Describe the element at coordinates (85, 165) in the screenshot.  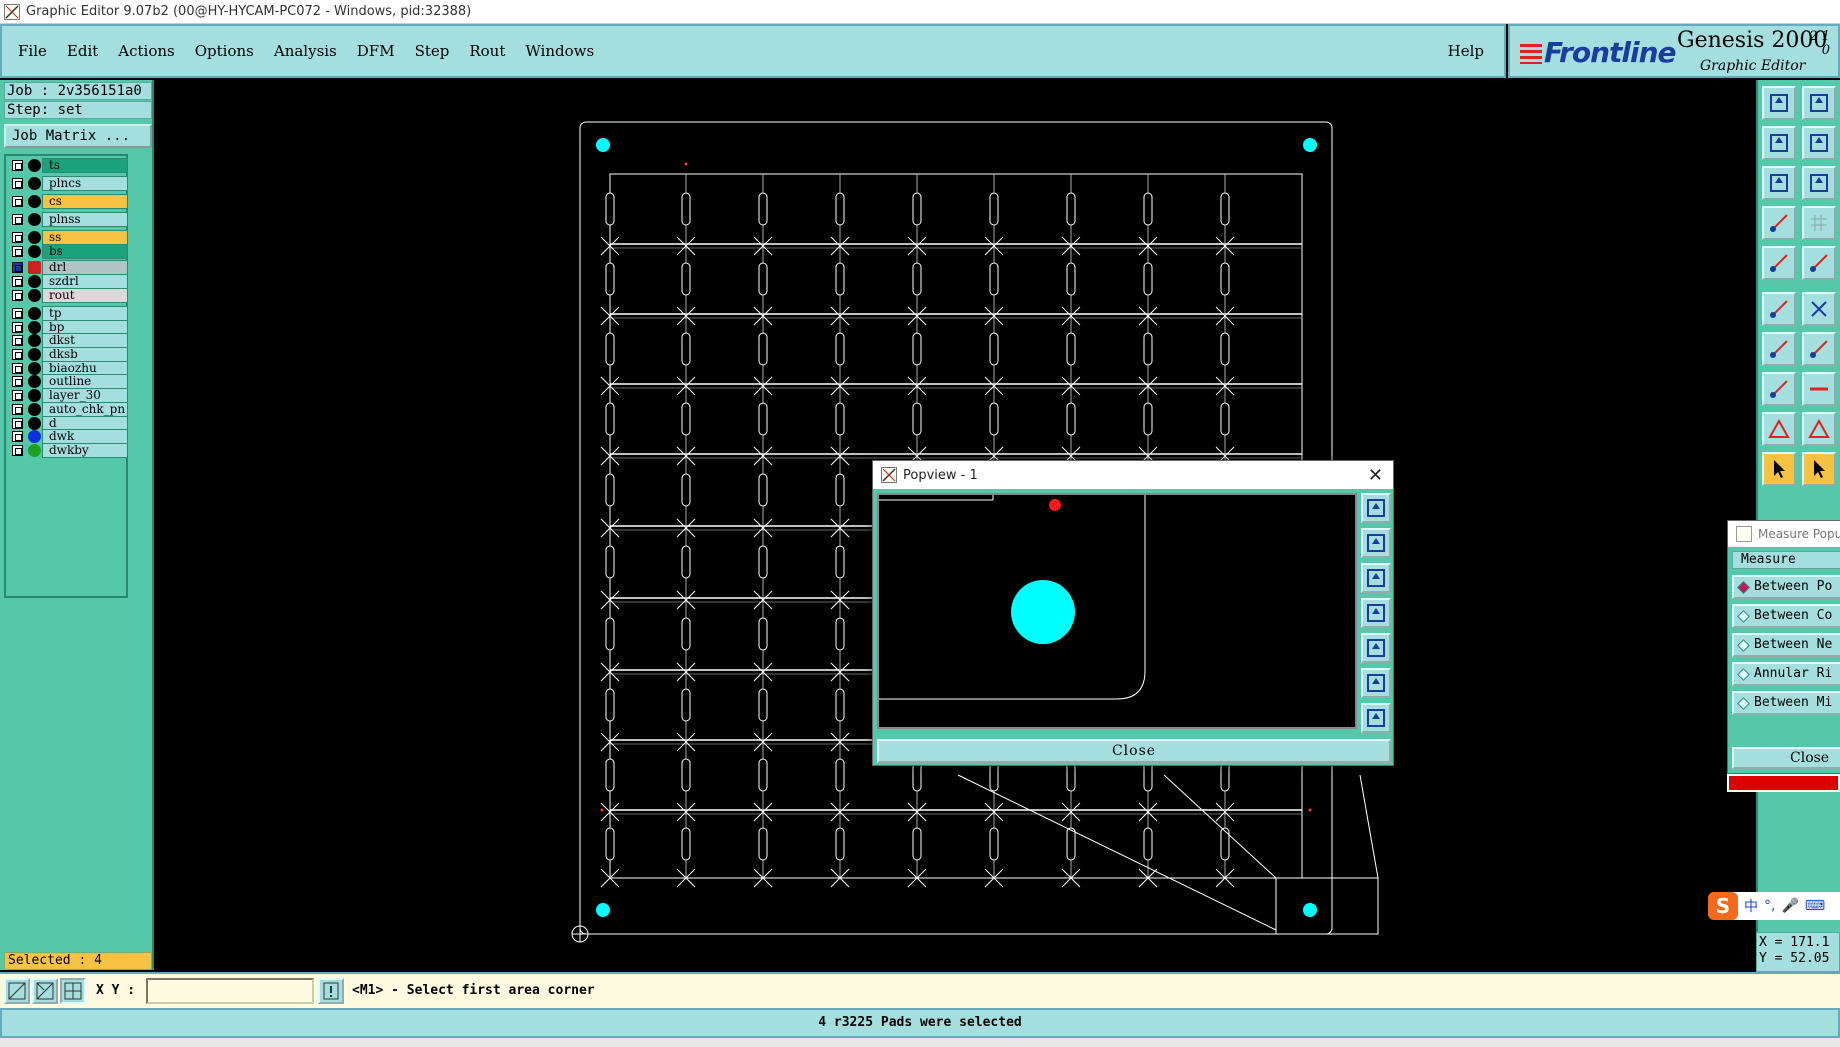
I see `layer-name: ts` at that location.